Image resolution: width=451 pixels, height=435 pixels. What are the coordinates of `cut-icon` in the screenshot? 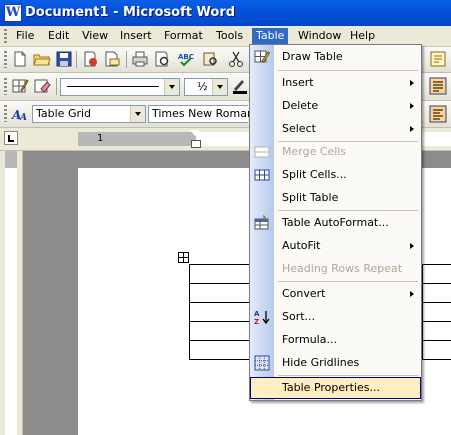 It's located at (236, 59).